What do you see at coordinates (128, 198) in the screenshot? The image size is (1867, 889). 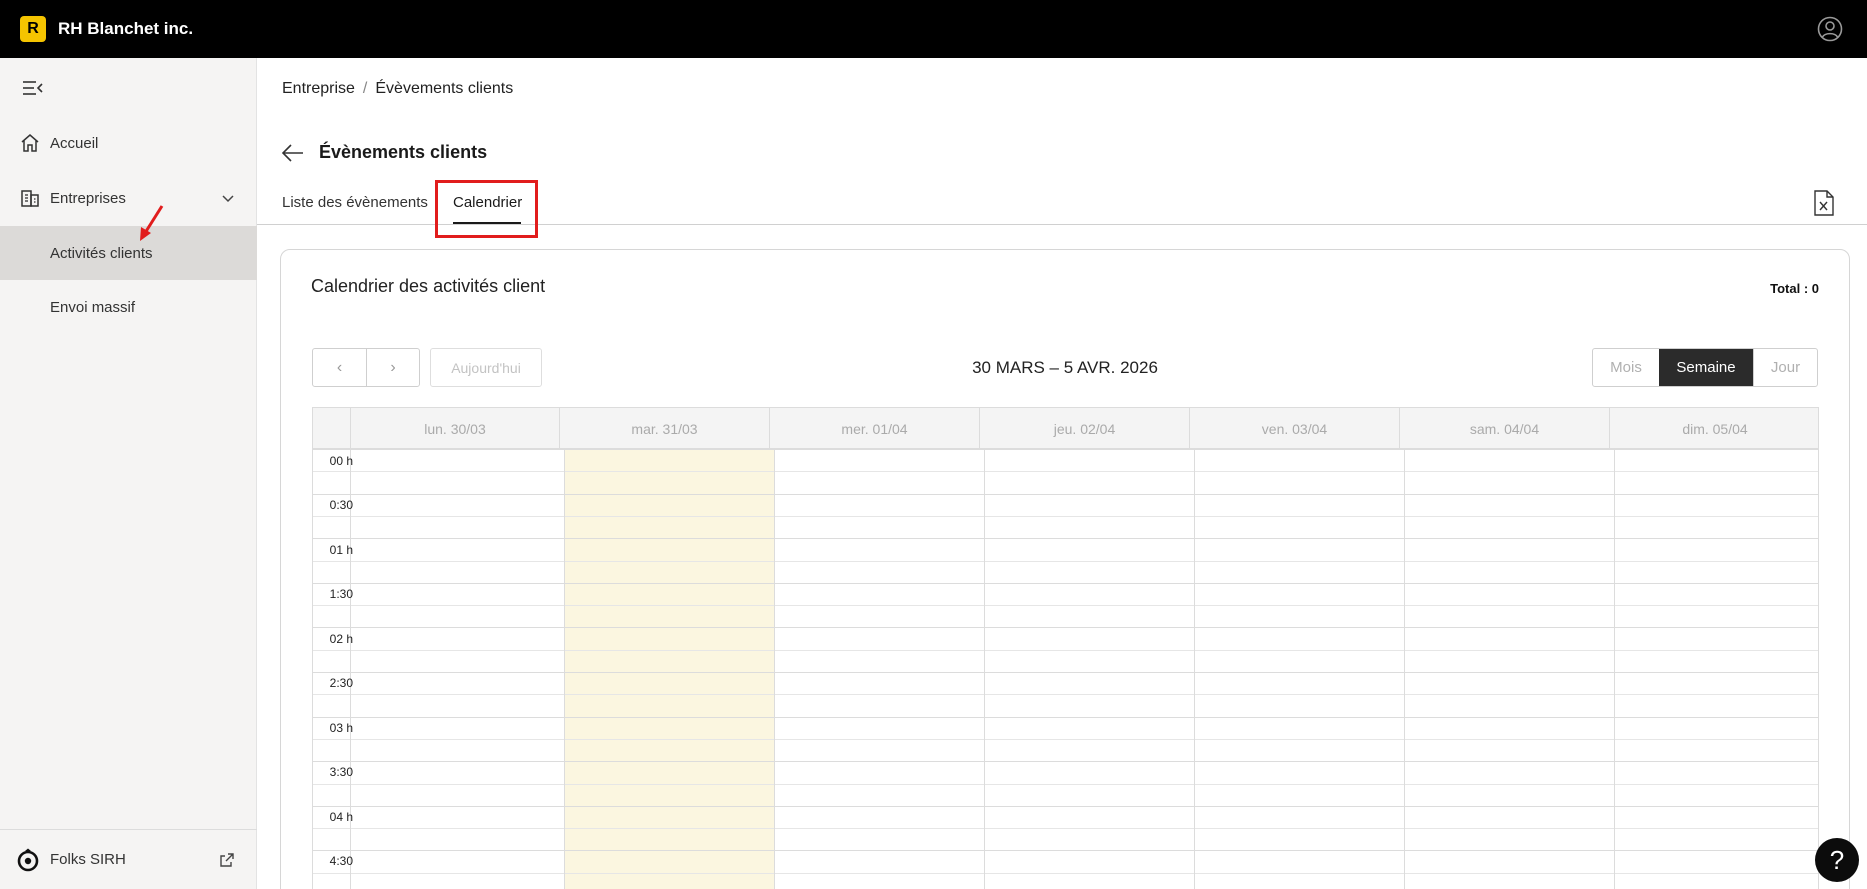 I see `sidebar-item-entreprises: Entreprises` at bounding box center [128, 198].